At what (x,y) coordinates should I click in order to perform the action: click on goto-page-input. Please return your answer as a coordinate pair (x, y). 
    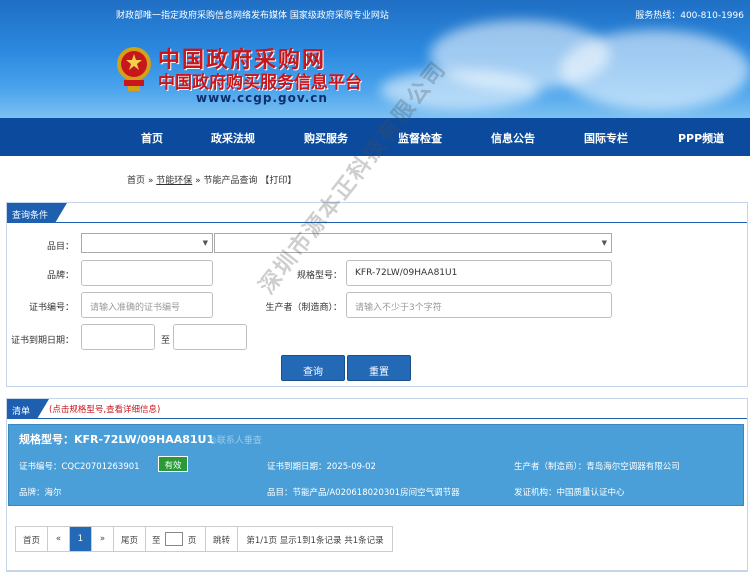
    Looking at the image, I should click on (174, 539).